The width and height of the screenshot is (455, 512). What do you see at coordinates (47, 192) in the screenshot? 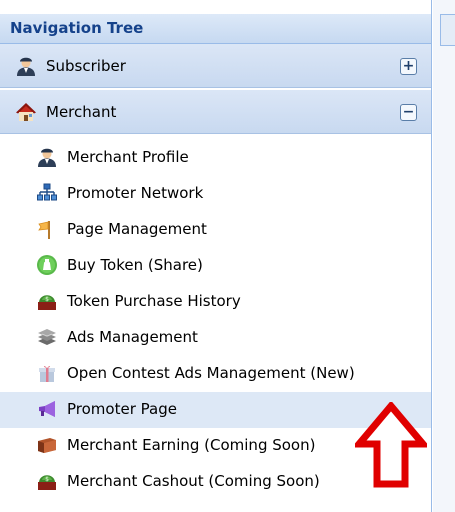
I see `network-icon` at bounding box center [47, 192].